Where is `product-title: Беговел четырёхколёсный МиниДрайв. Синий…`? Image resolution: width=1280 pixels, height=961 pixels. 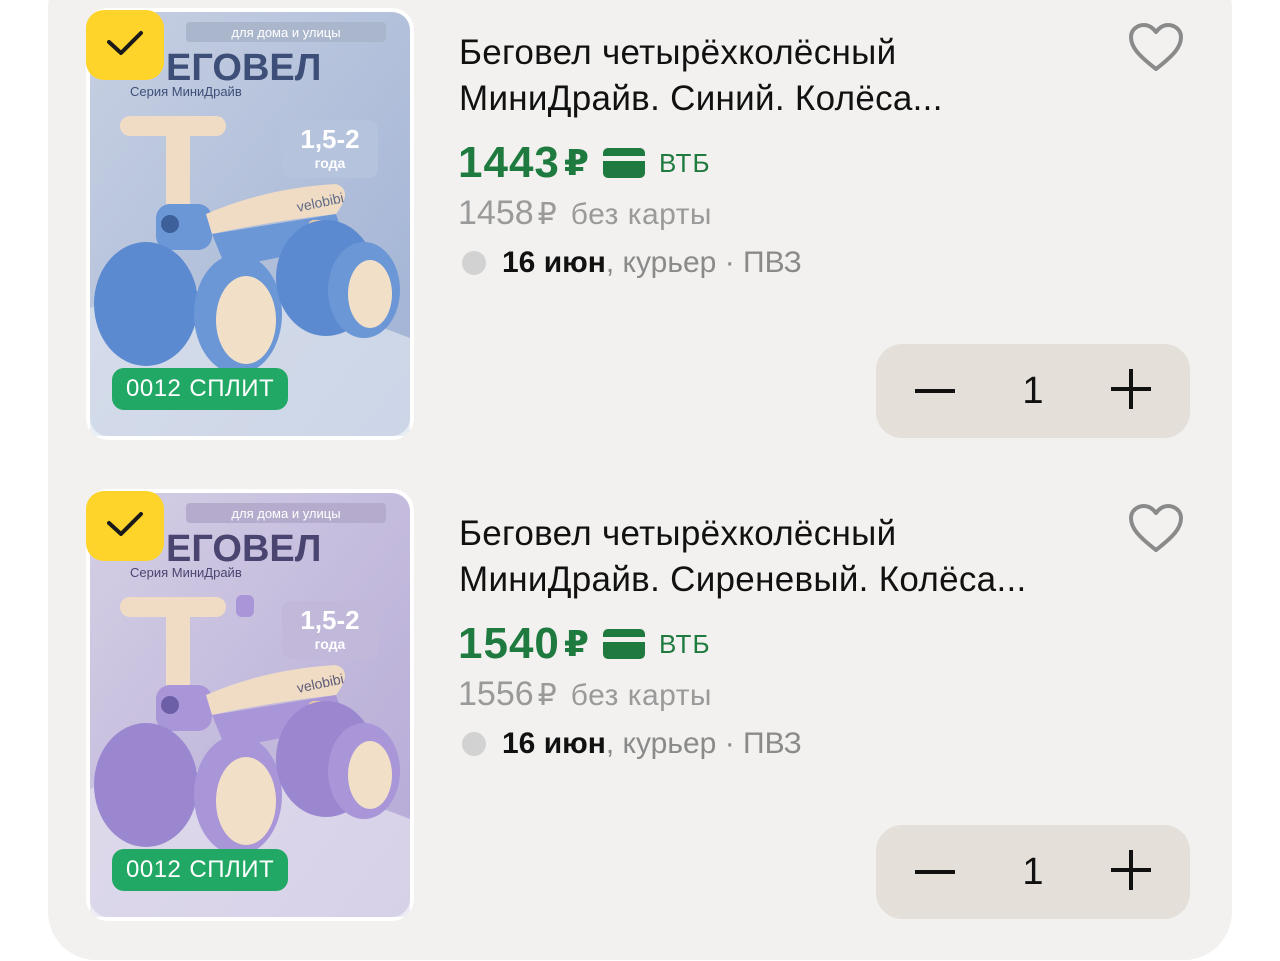
product-title: Беговел четырёхколёсный МиниДрайв. Синий… is located at coordinates (779, 76).